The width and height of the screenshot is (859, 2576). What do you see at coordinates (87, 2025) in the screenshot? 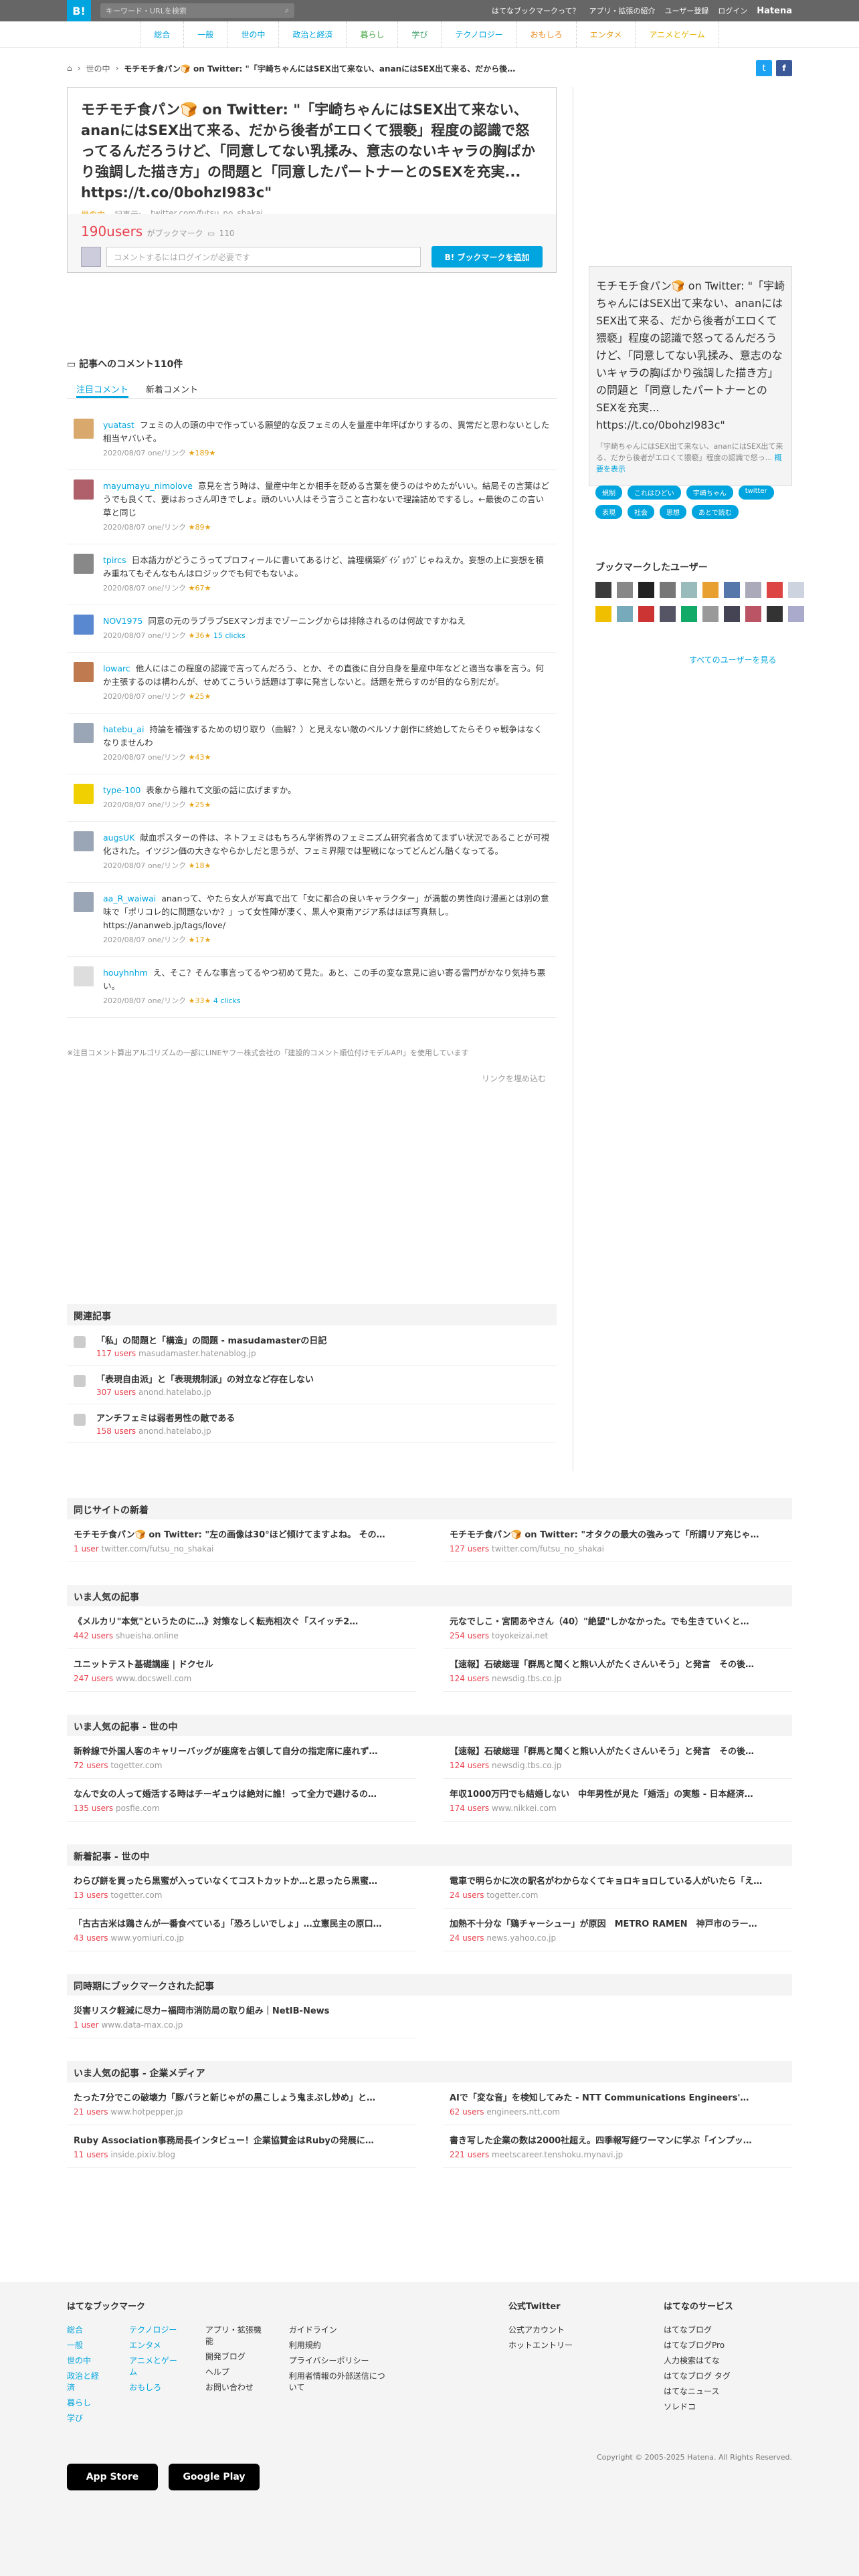
I see `users-count: 1 user` at bounding box center [87, 2025].